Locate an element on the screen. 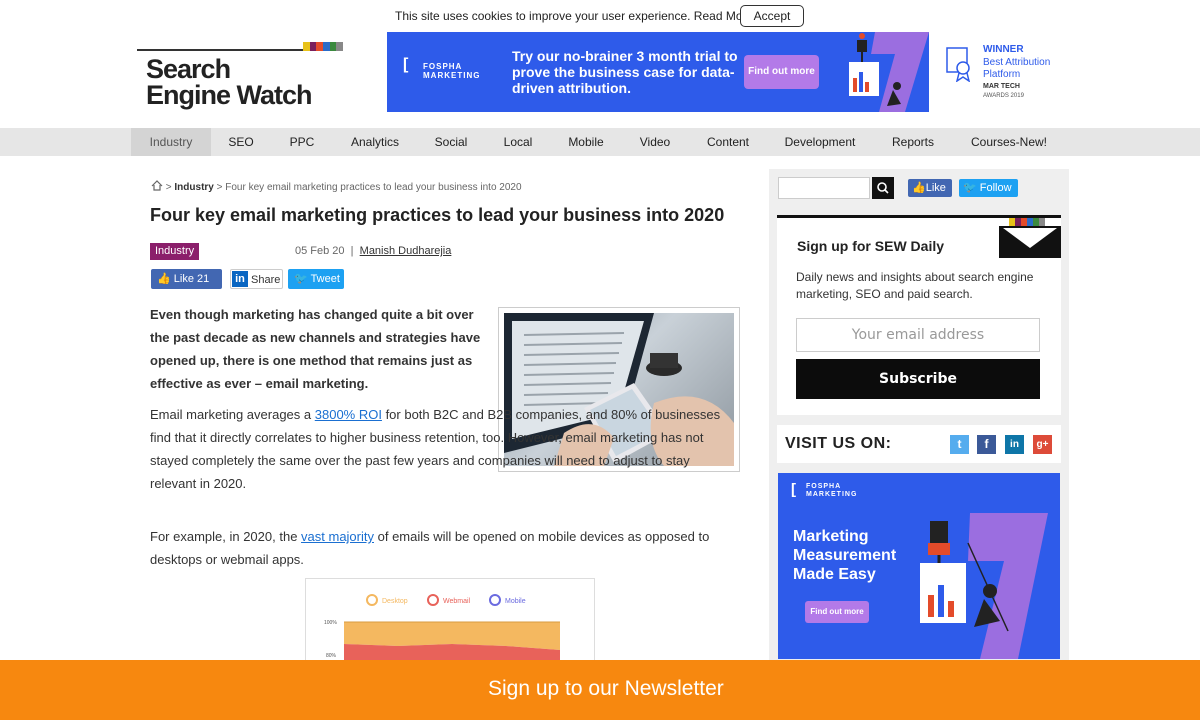 The height and width of the screenshot is (720, 1200). tweet-label: Tweet is located at coordinates (325, 279).